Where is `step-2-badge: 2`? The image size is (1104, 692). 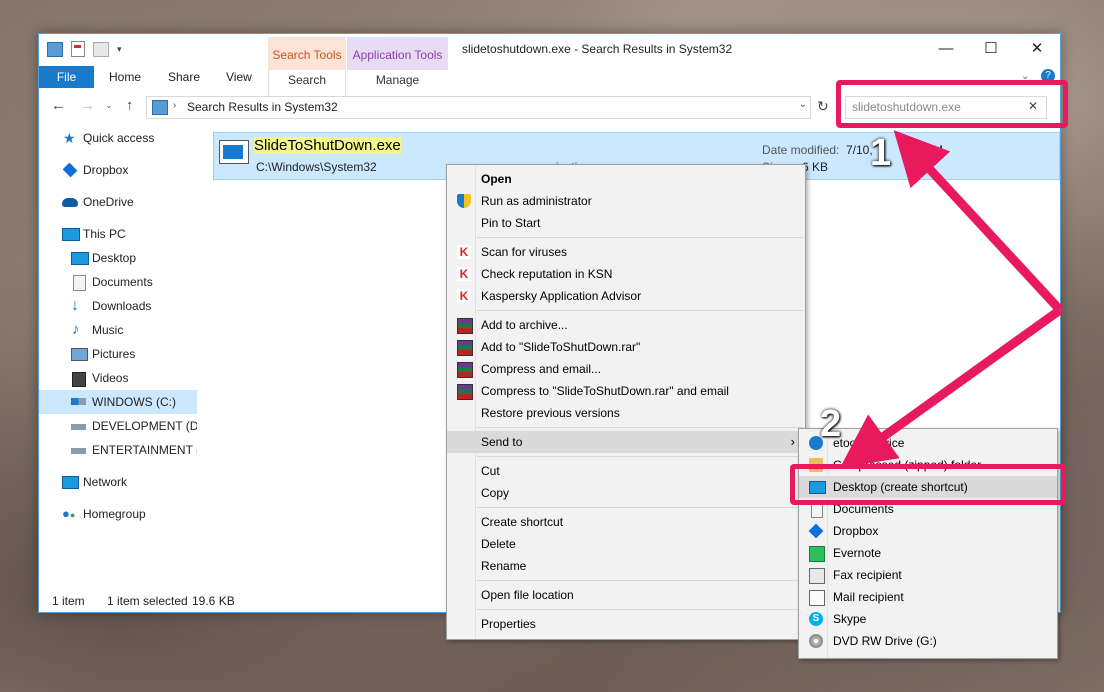 step-2-badge: 2 is located at coordinates (831, 424).